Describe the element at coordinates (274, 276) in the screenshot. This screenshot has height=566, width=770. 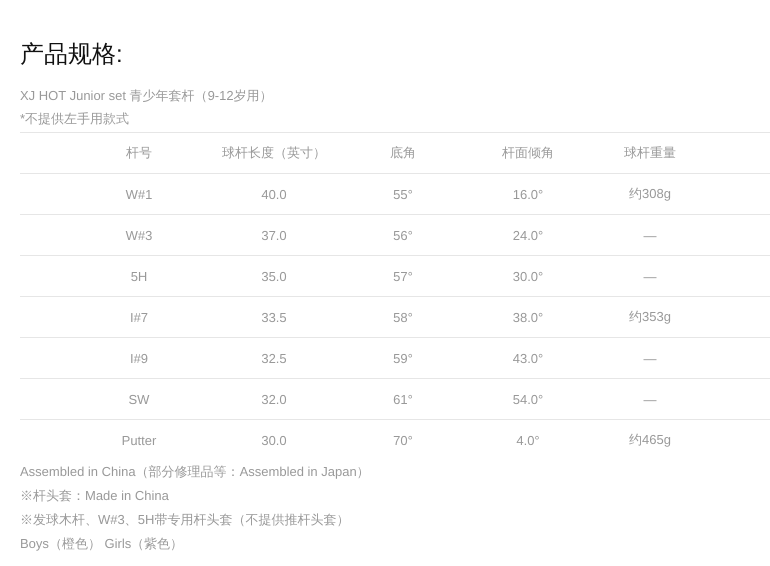
I see `table-cell: 35.0` at that location.